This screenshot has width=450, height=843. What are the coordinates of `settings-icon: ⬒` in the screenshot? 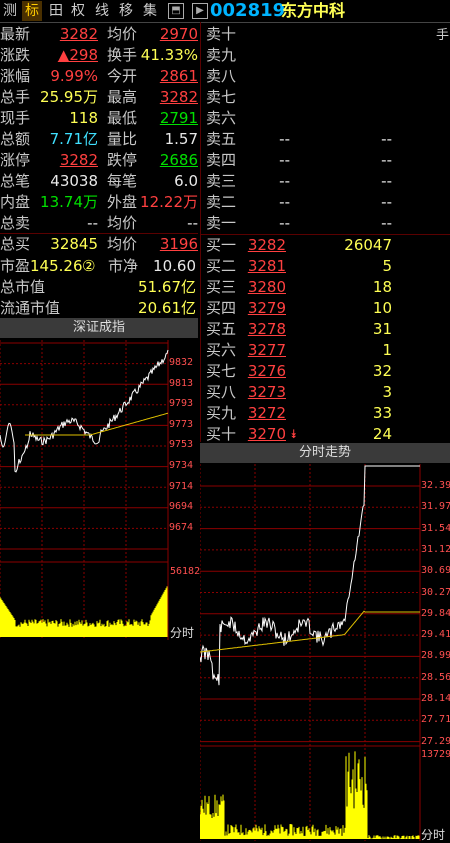 It's located at (176, 11).